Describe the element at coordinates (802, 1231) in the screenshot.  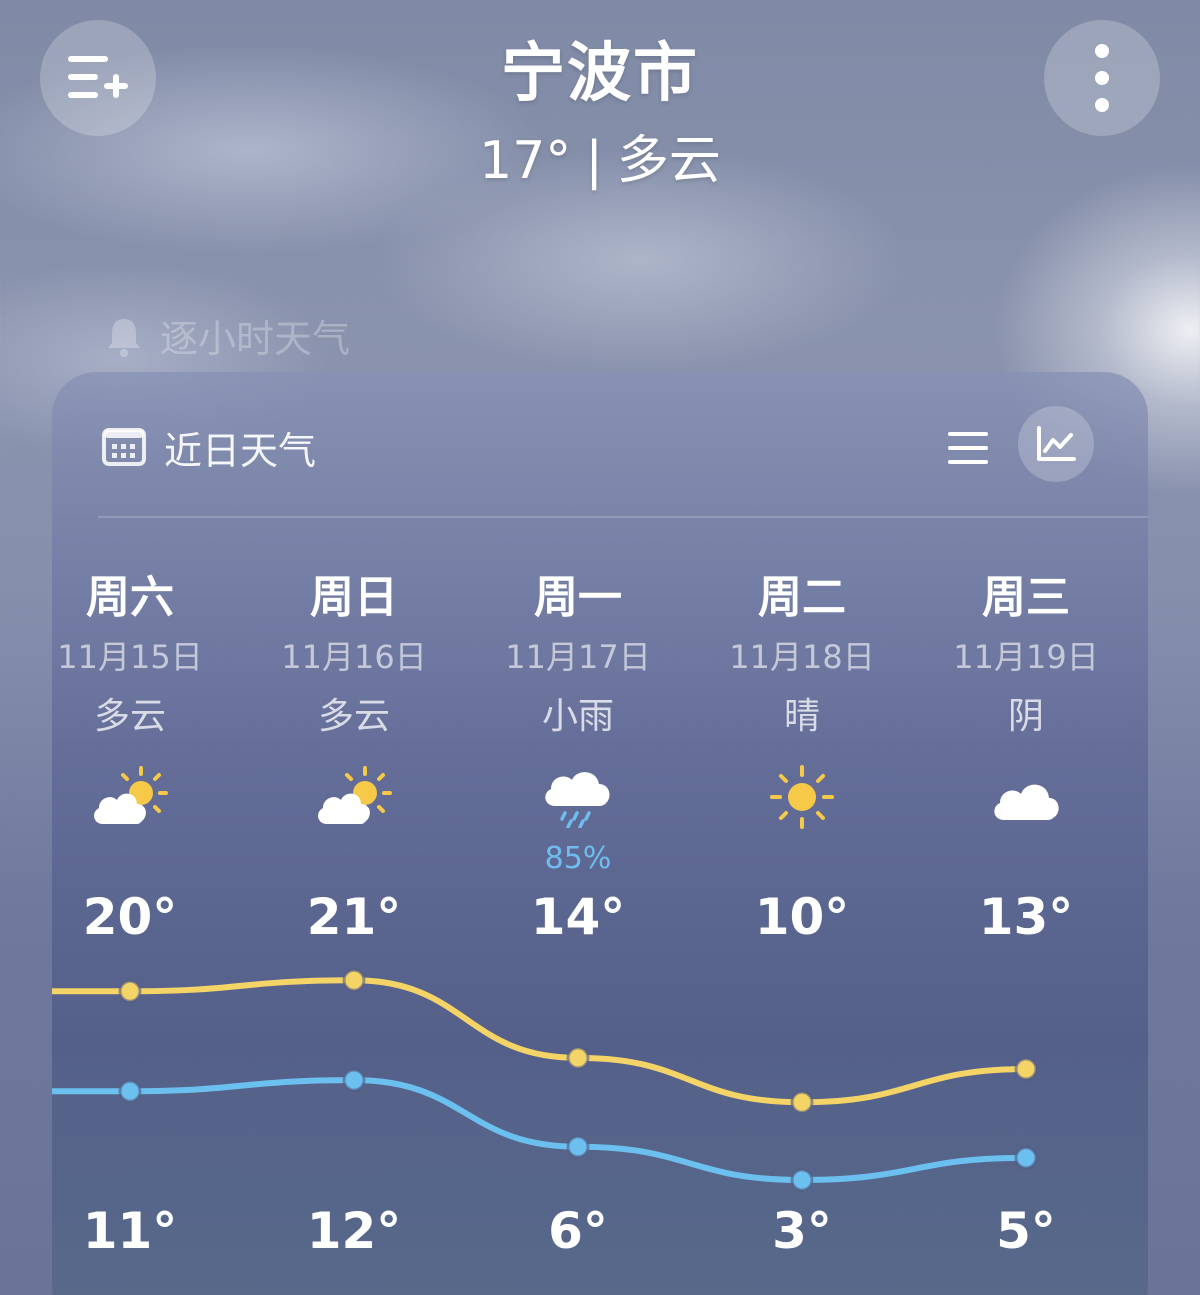
I see `low-temp-label: 3°` at that location.